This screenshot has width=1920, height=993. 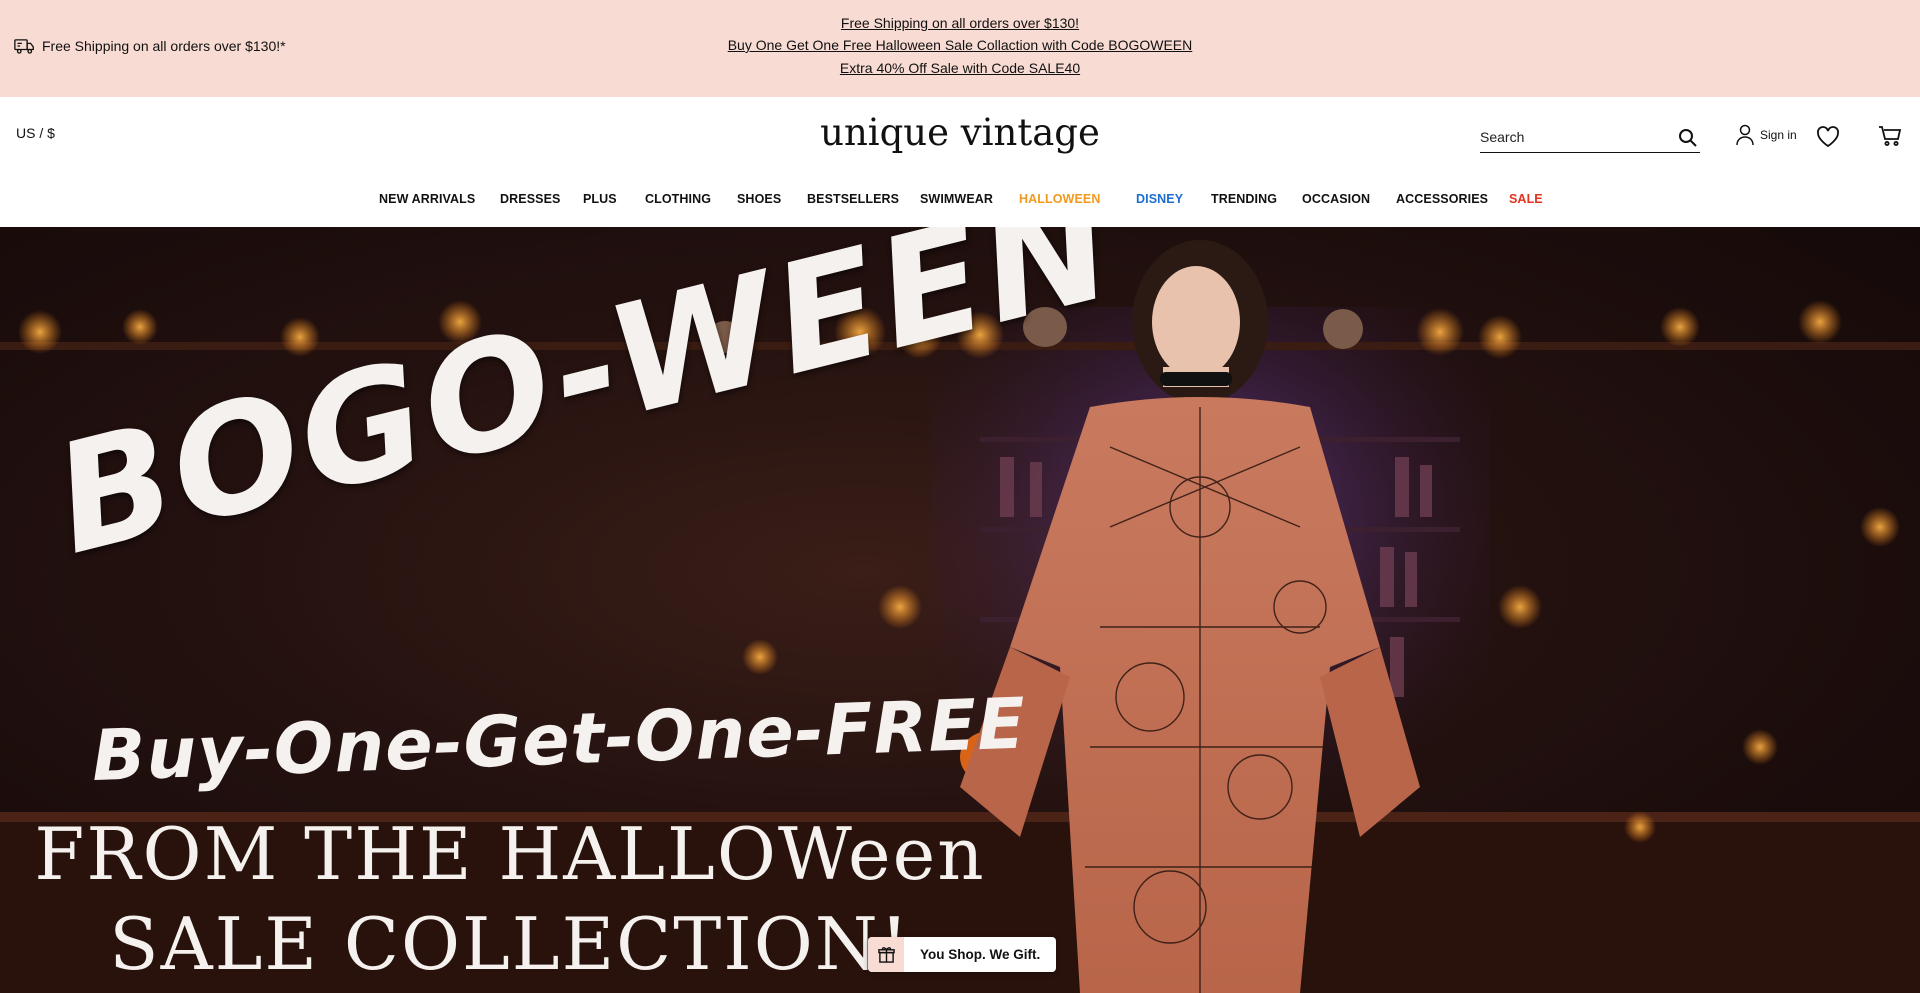 I want to click on nav-item-new-arrivals: NEW ARRIVALS, so click(x=427, y=199).